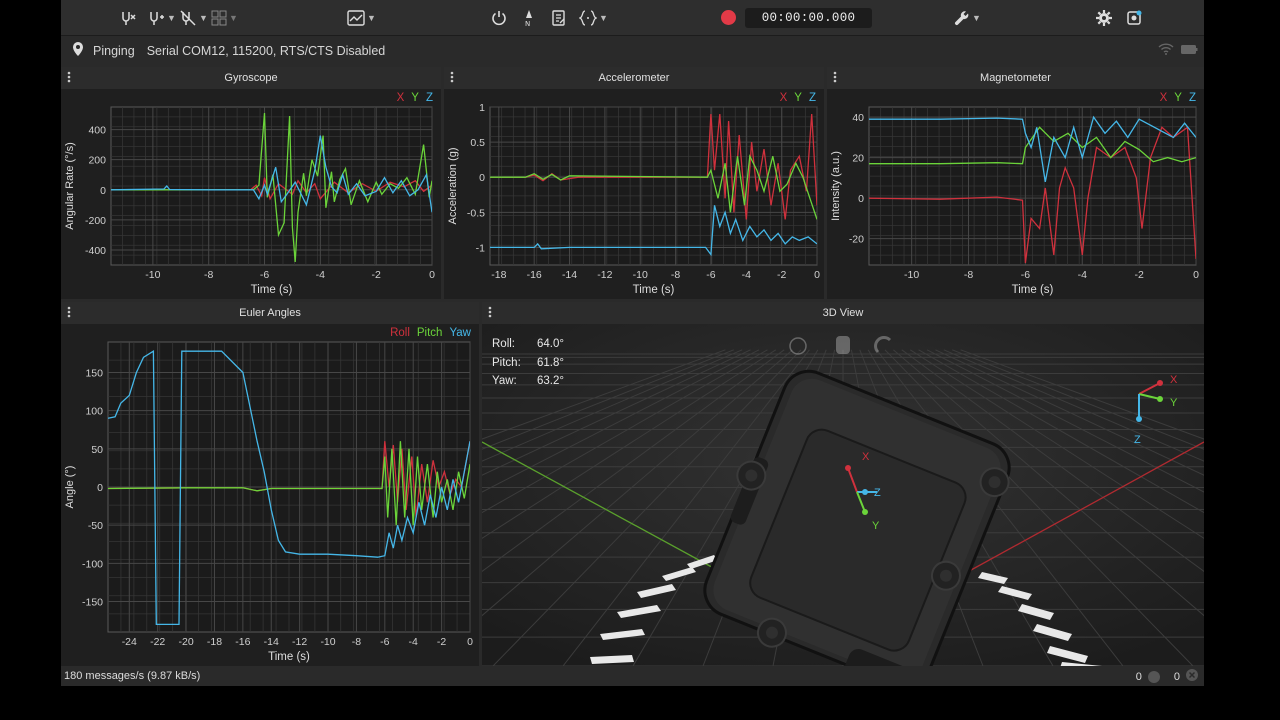 The height and width of the screenshot is (720, 1280). I want to click on wifi-icon, so click(1166, 50).